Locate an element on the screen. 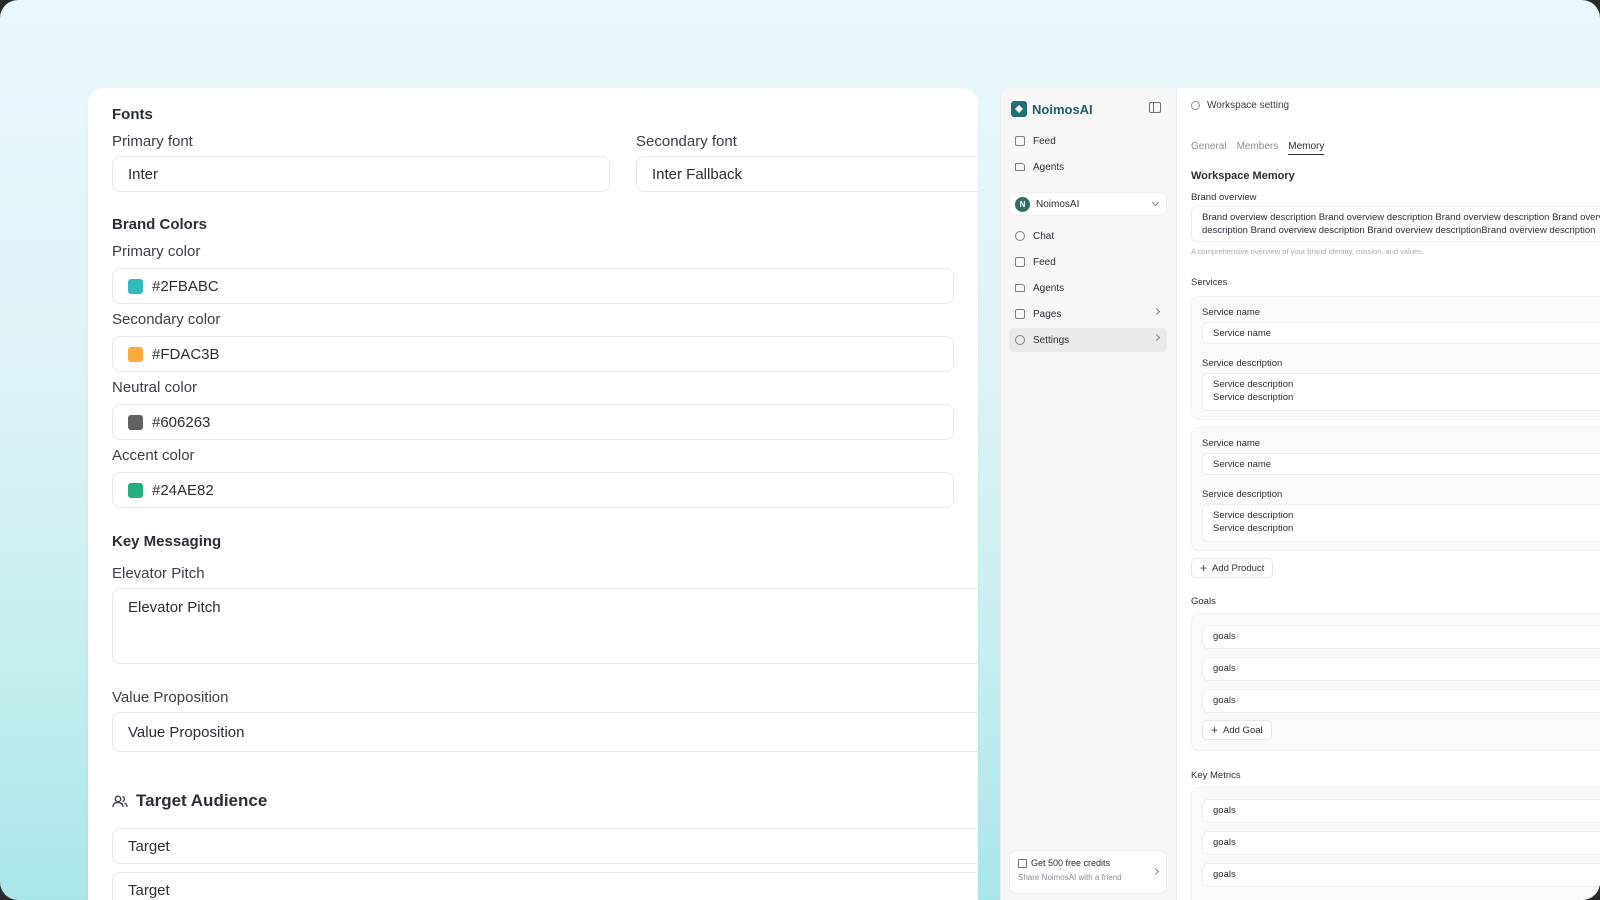 The image size is (1600, 900). primary-font-input: Inter is located at coordinates (361, 174).